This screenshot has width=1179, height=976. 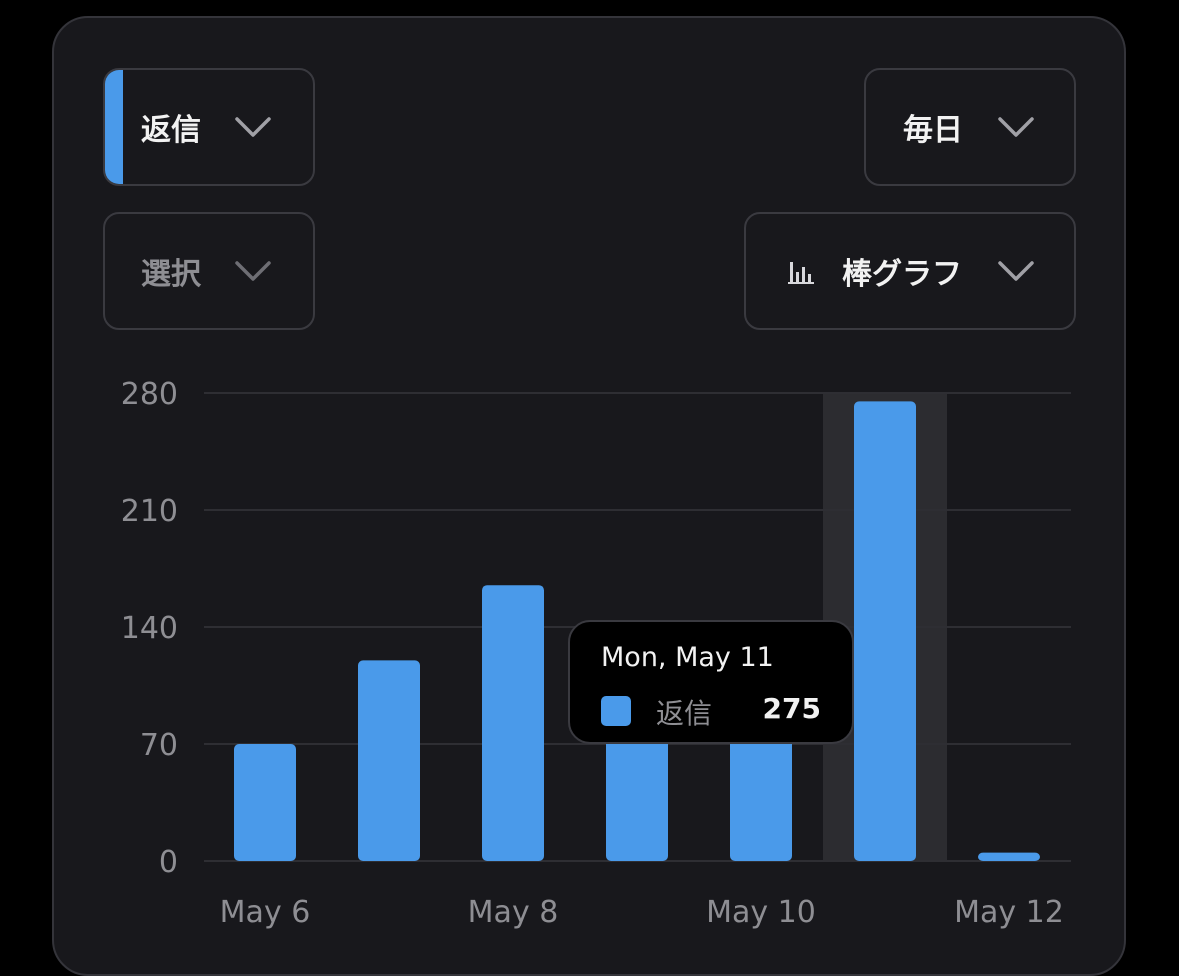 What do you see at coordinates (159, 745) in the screenshot?
I see `y-tick-label: 70` at bounding box center [159, 745].